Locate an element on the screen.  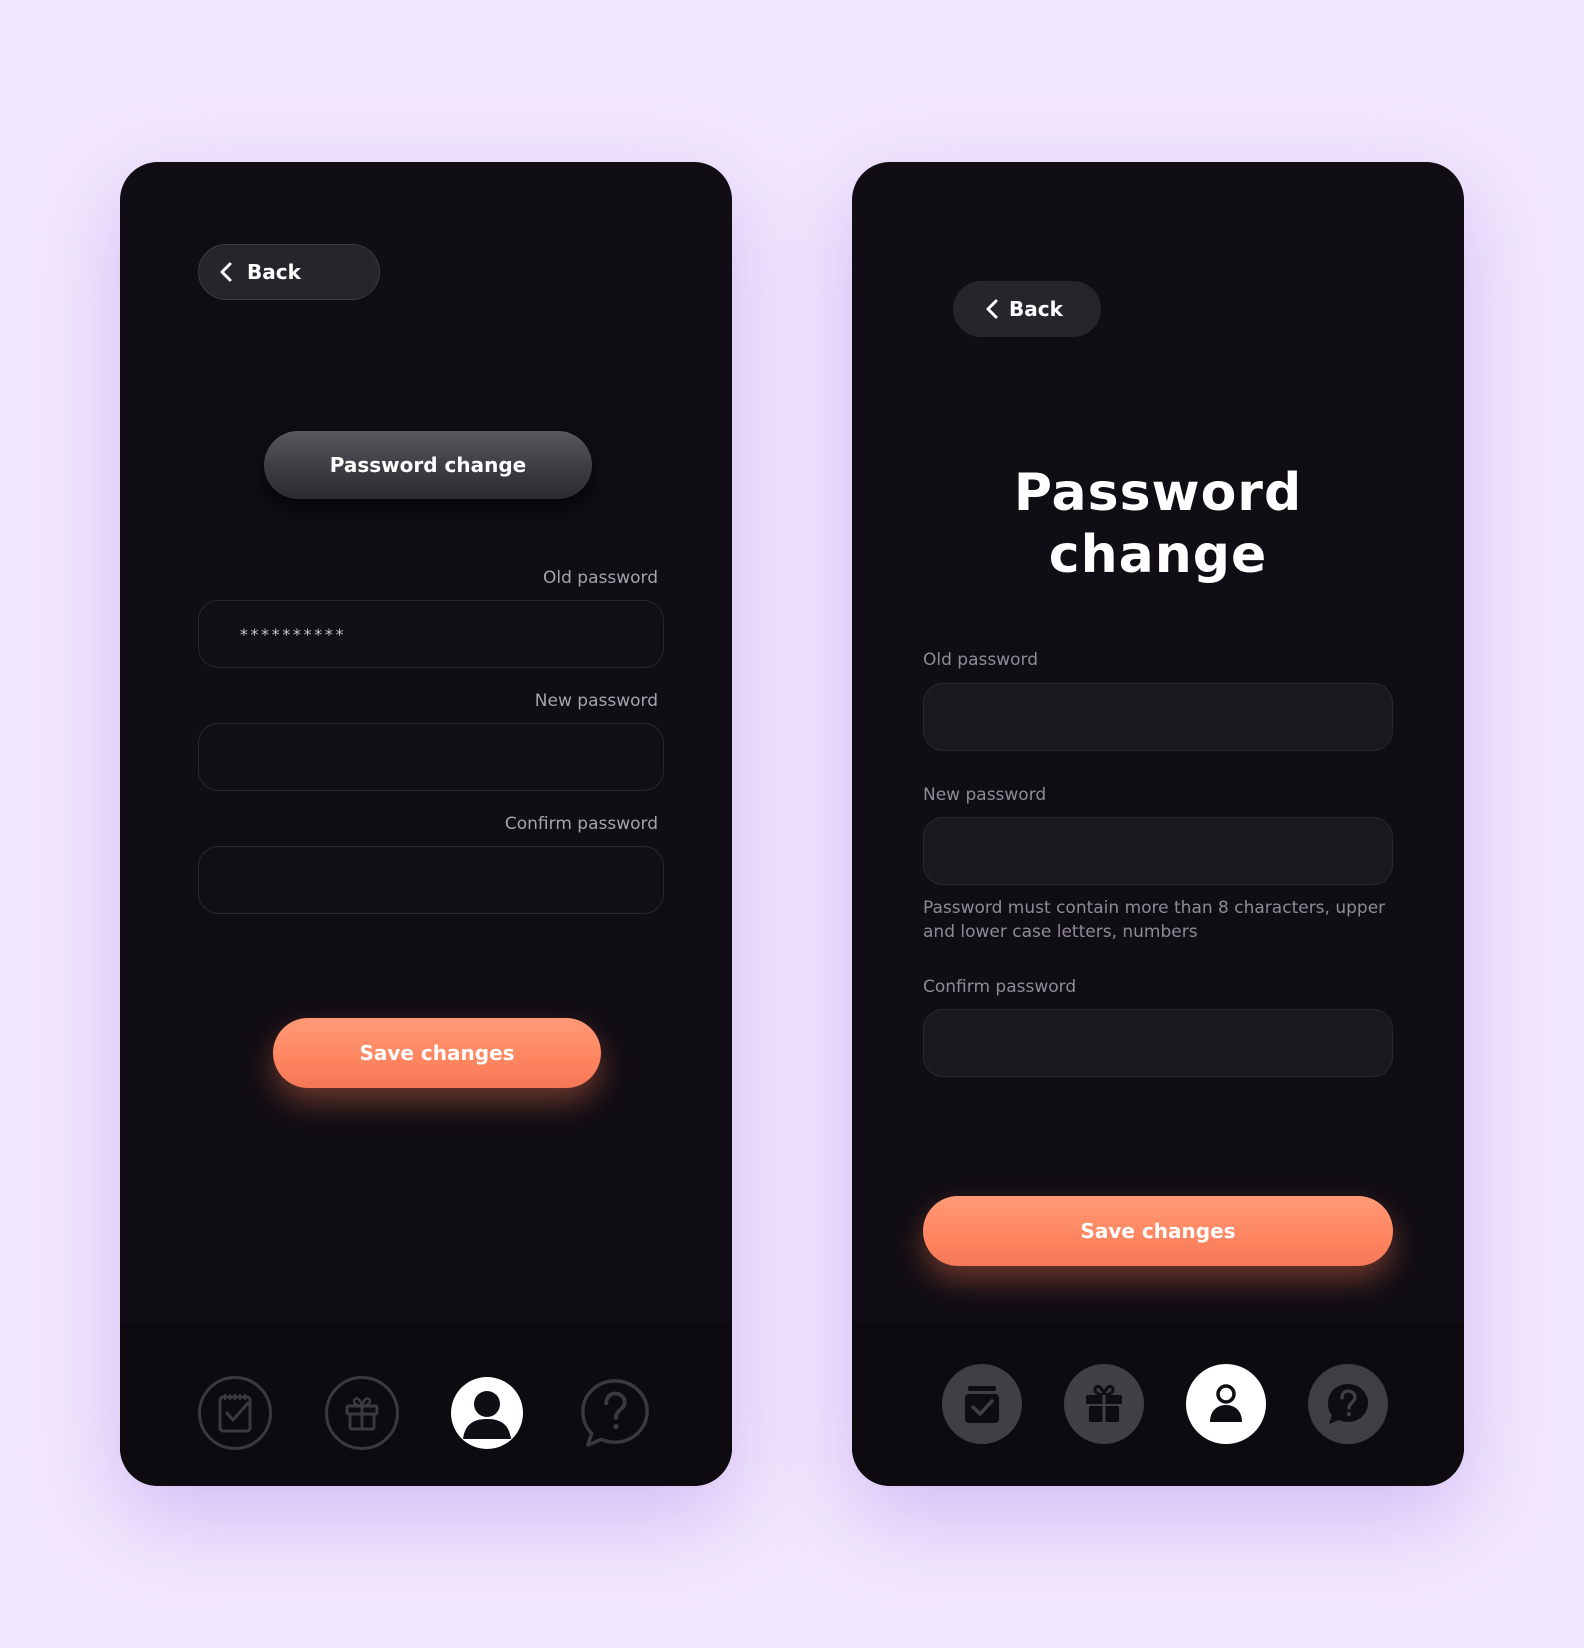
page-title-line-1: Password is located at coordinates (1158, 493).